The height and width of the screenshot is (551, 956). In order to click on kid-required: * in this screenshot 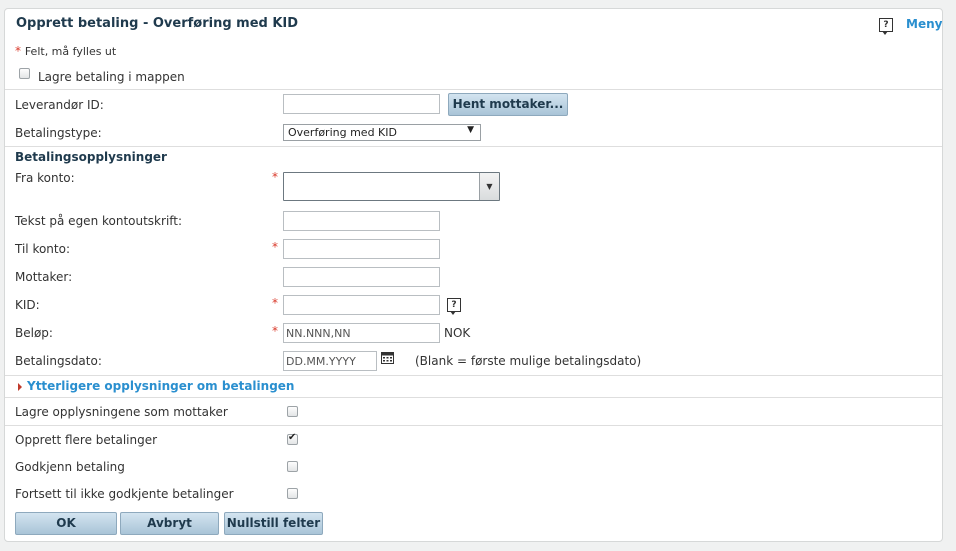, I will do `click(275, 303)`.